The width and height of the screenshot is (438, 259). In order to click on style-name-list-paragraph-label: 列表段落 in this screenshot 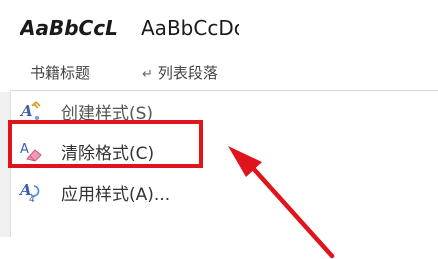, I will do `click(187, 73)`.